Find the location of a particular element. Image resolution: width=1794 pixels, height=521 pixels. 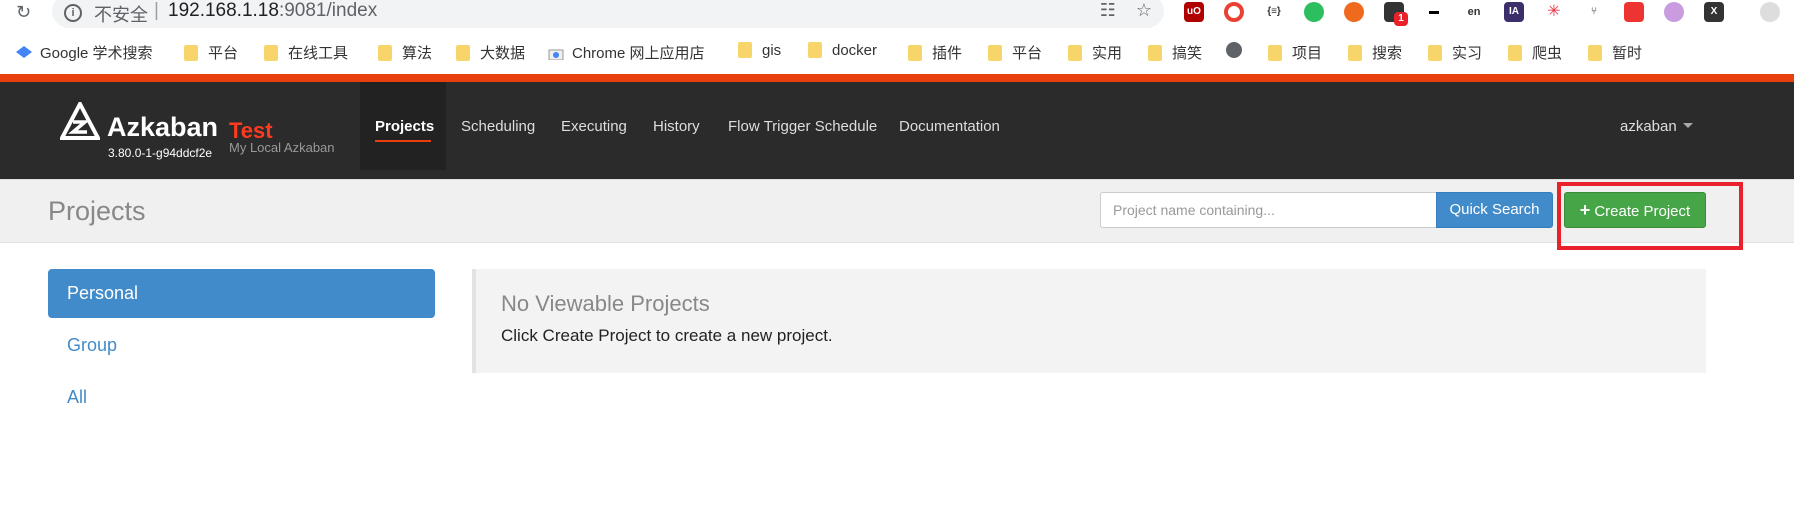

sidebar-item-personal: Personal is located at coordinates (241, 293).